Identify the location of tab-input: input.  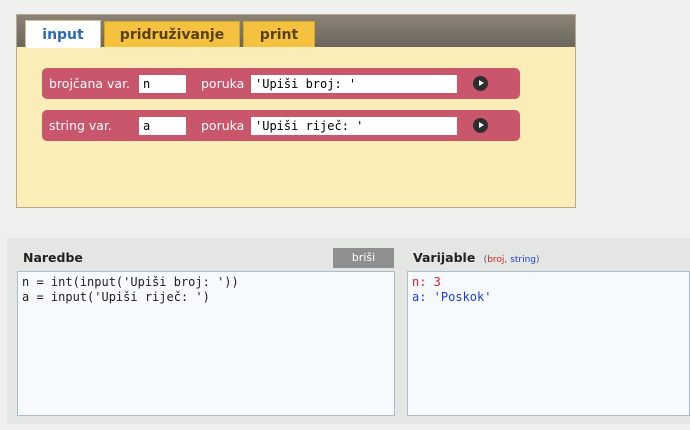
(63, 34).